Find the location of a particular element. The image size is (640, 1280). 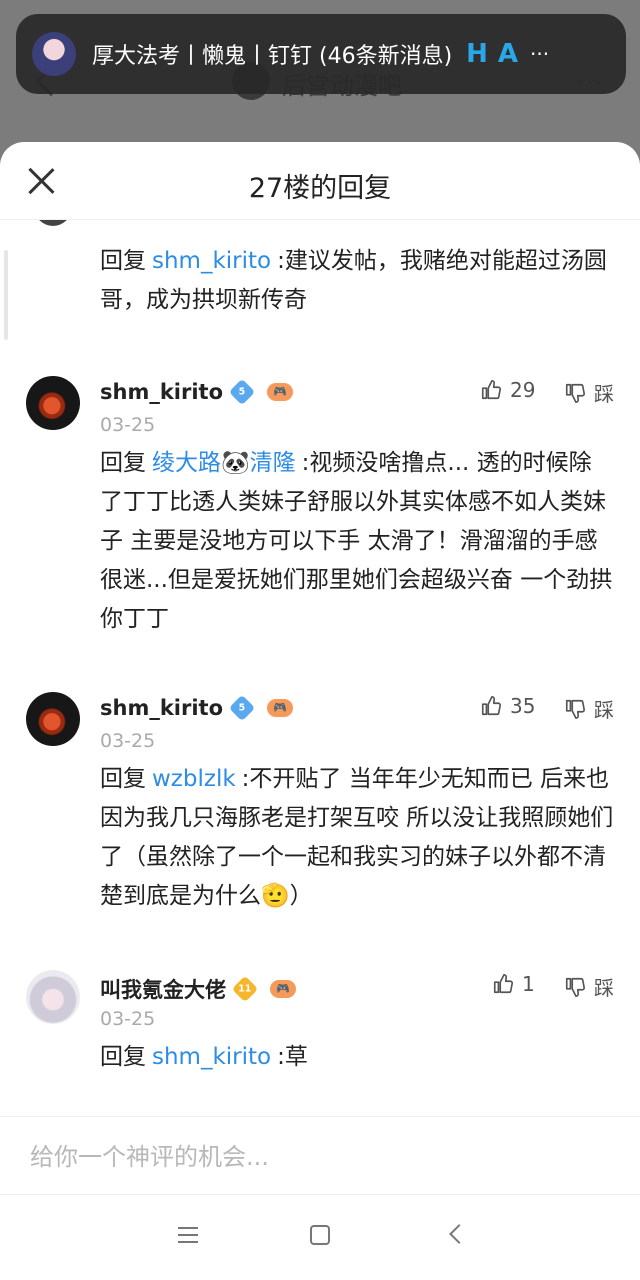

sheet-header: 27楼的回复 is located at coordinates (320, 181).